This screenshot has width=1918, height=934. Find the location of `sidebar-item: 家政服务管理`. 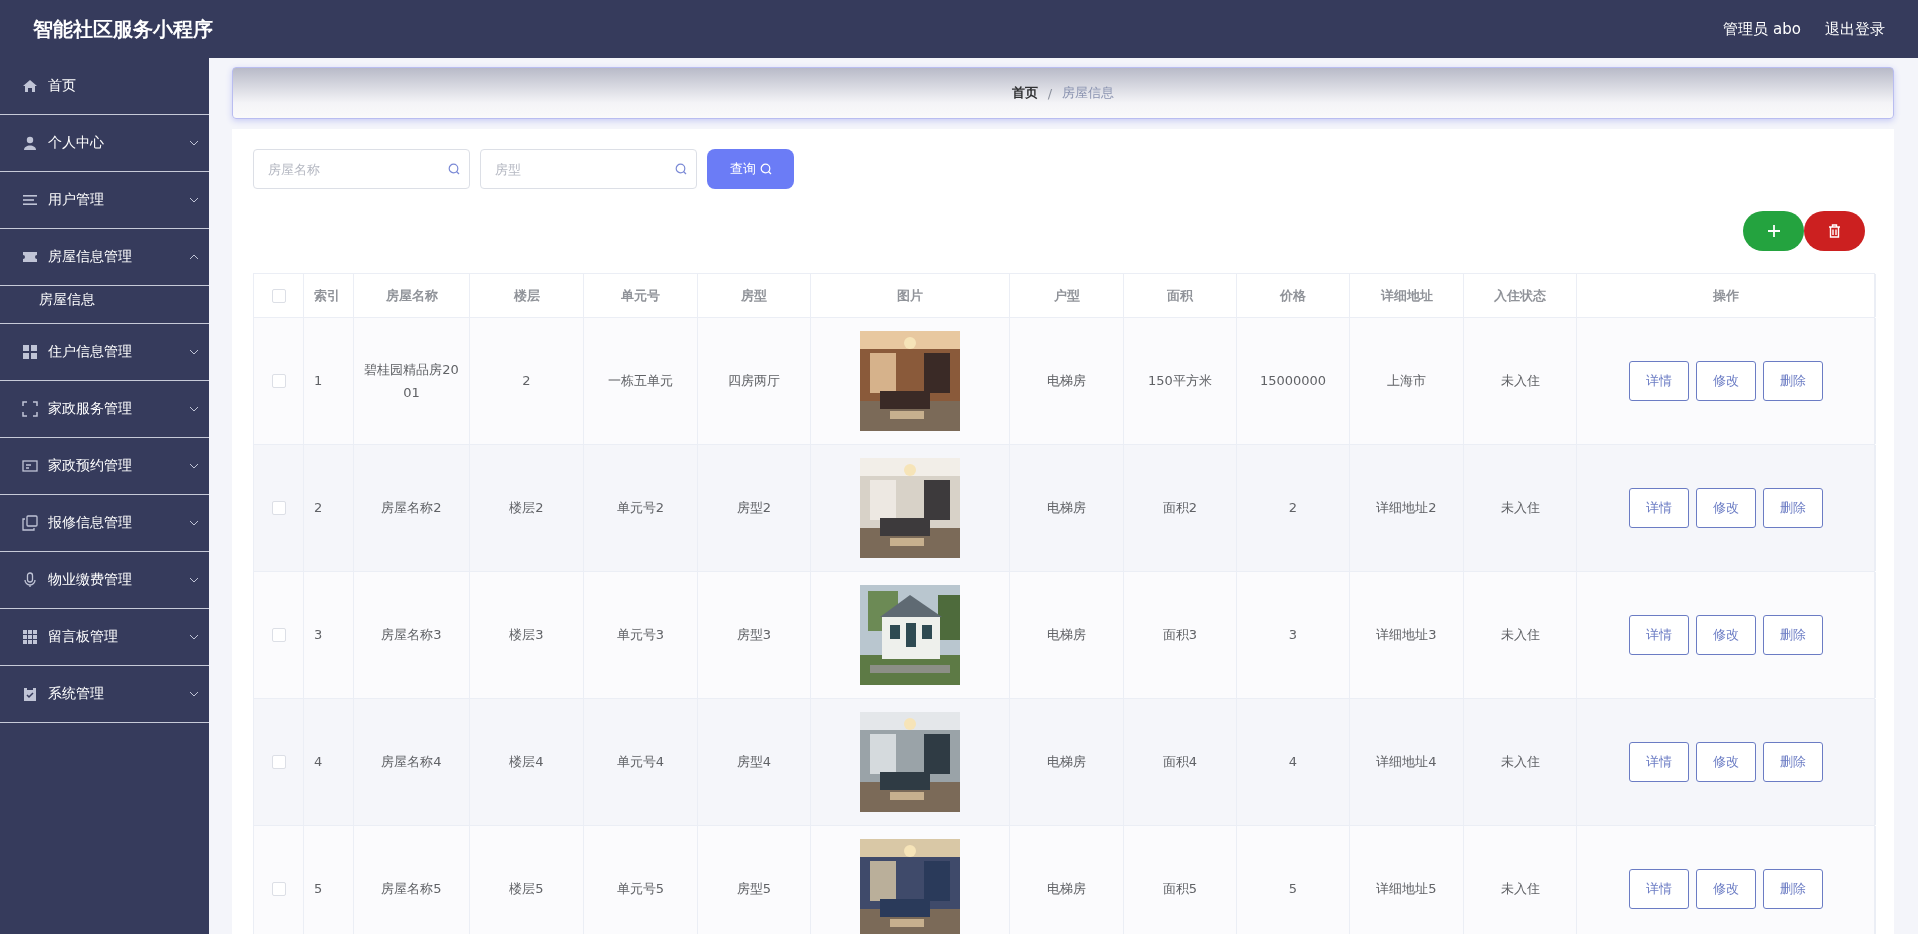

sidebar-item: 家政服务管理 is located at coordinates (104, 409).